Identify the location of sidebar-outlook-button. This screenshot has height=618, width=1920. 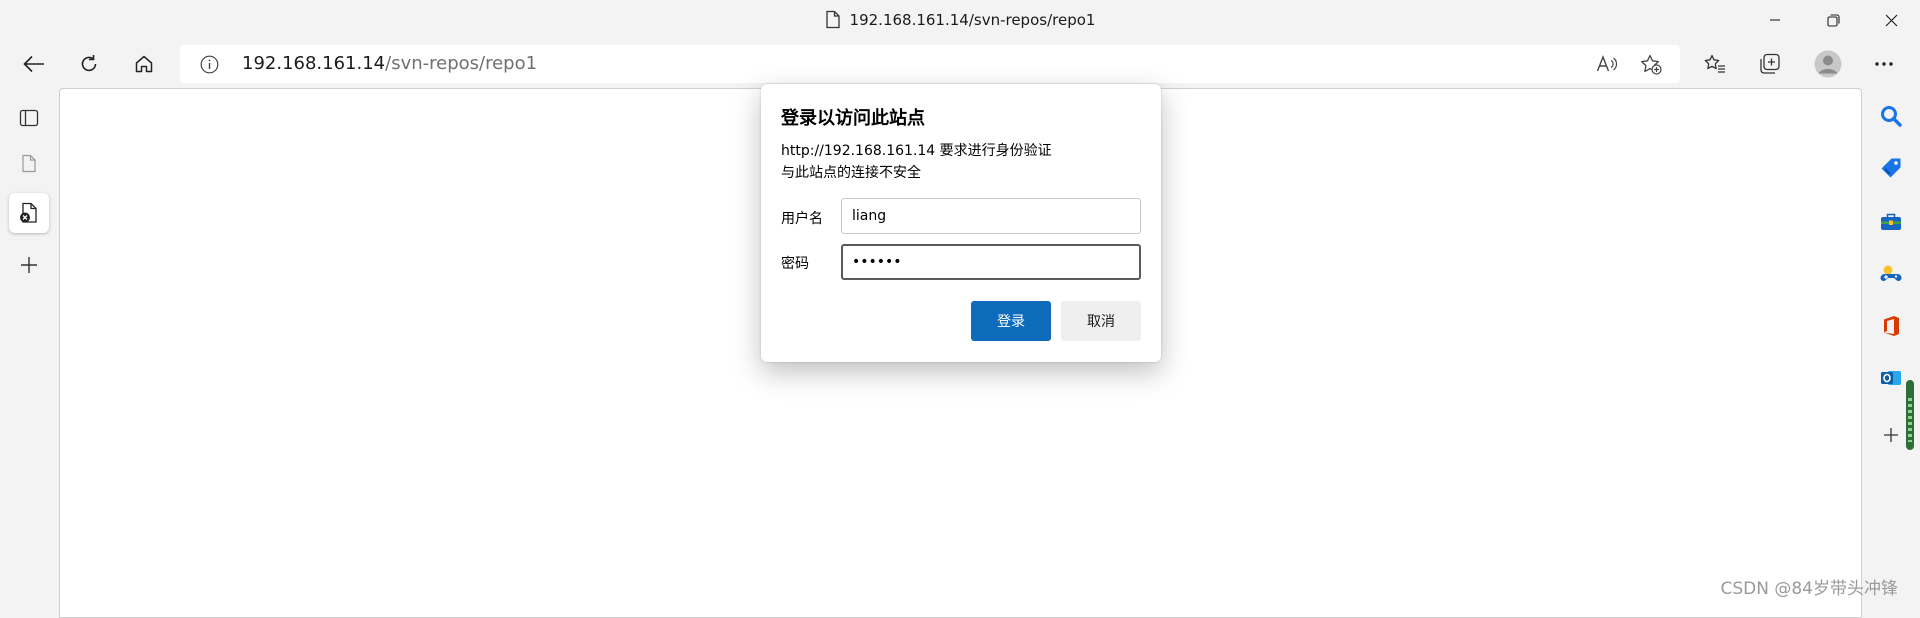
(1891, 378).